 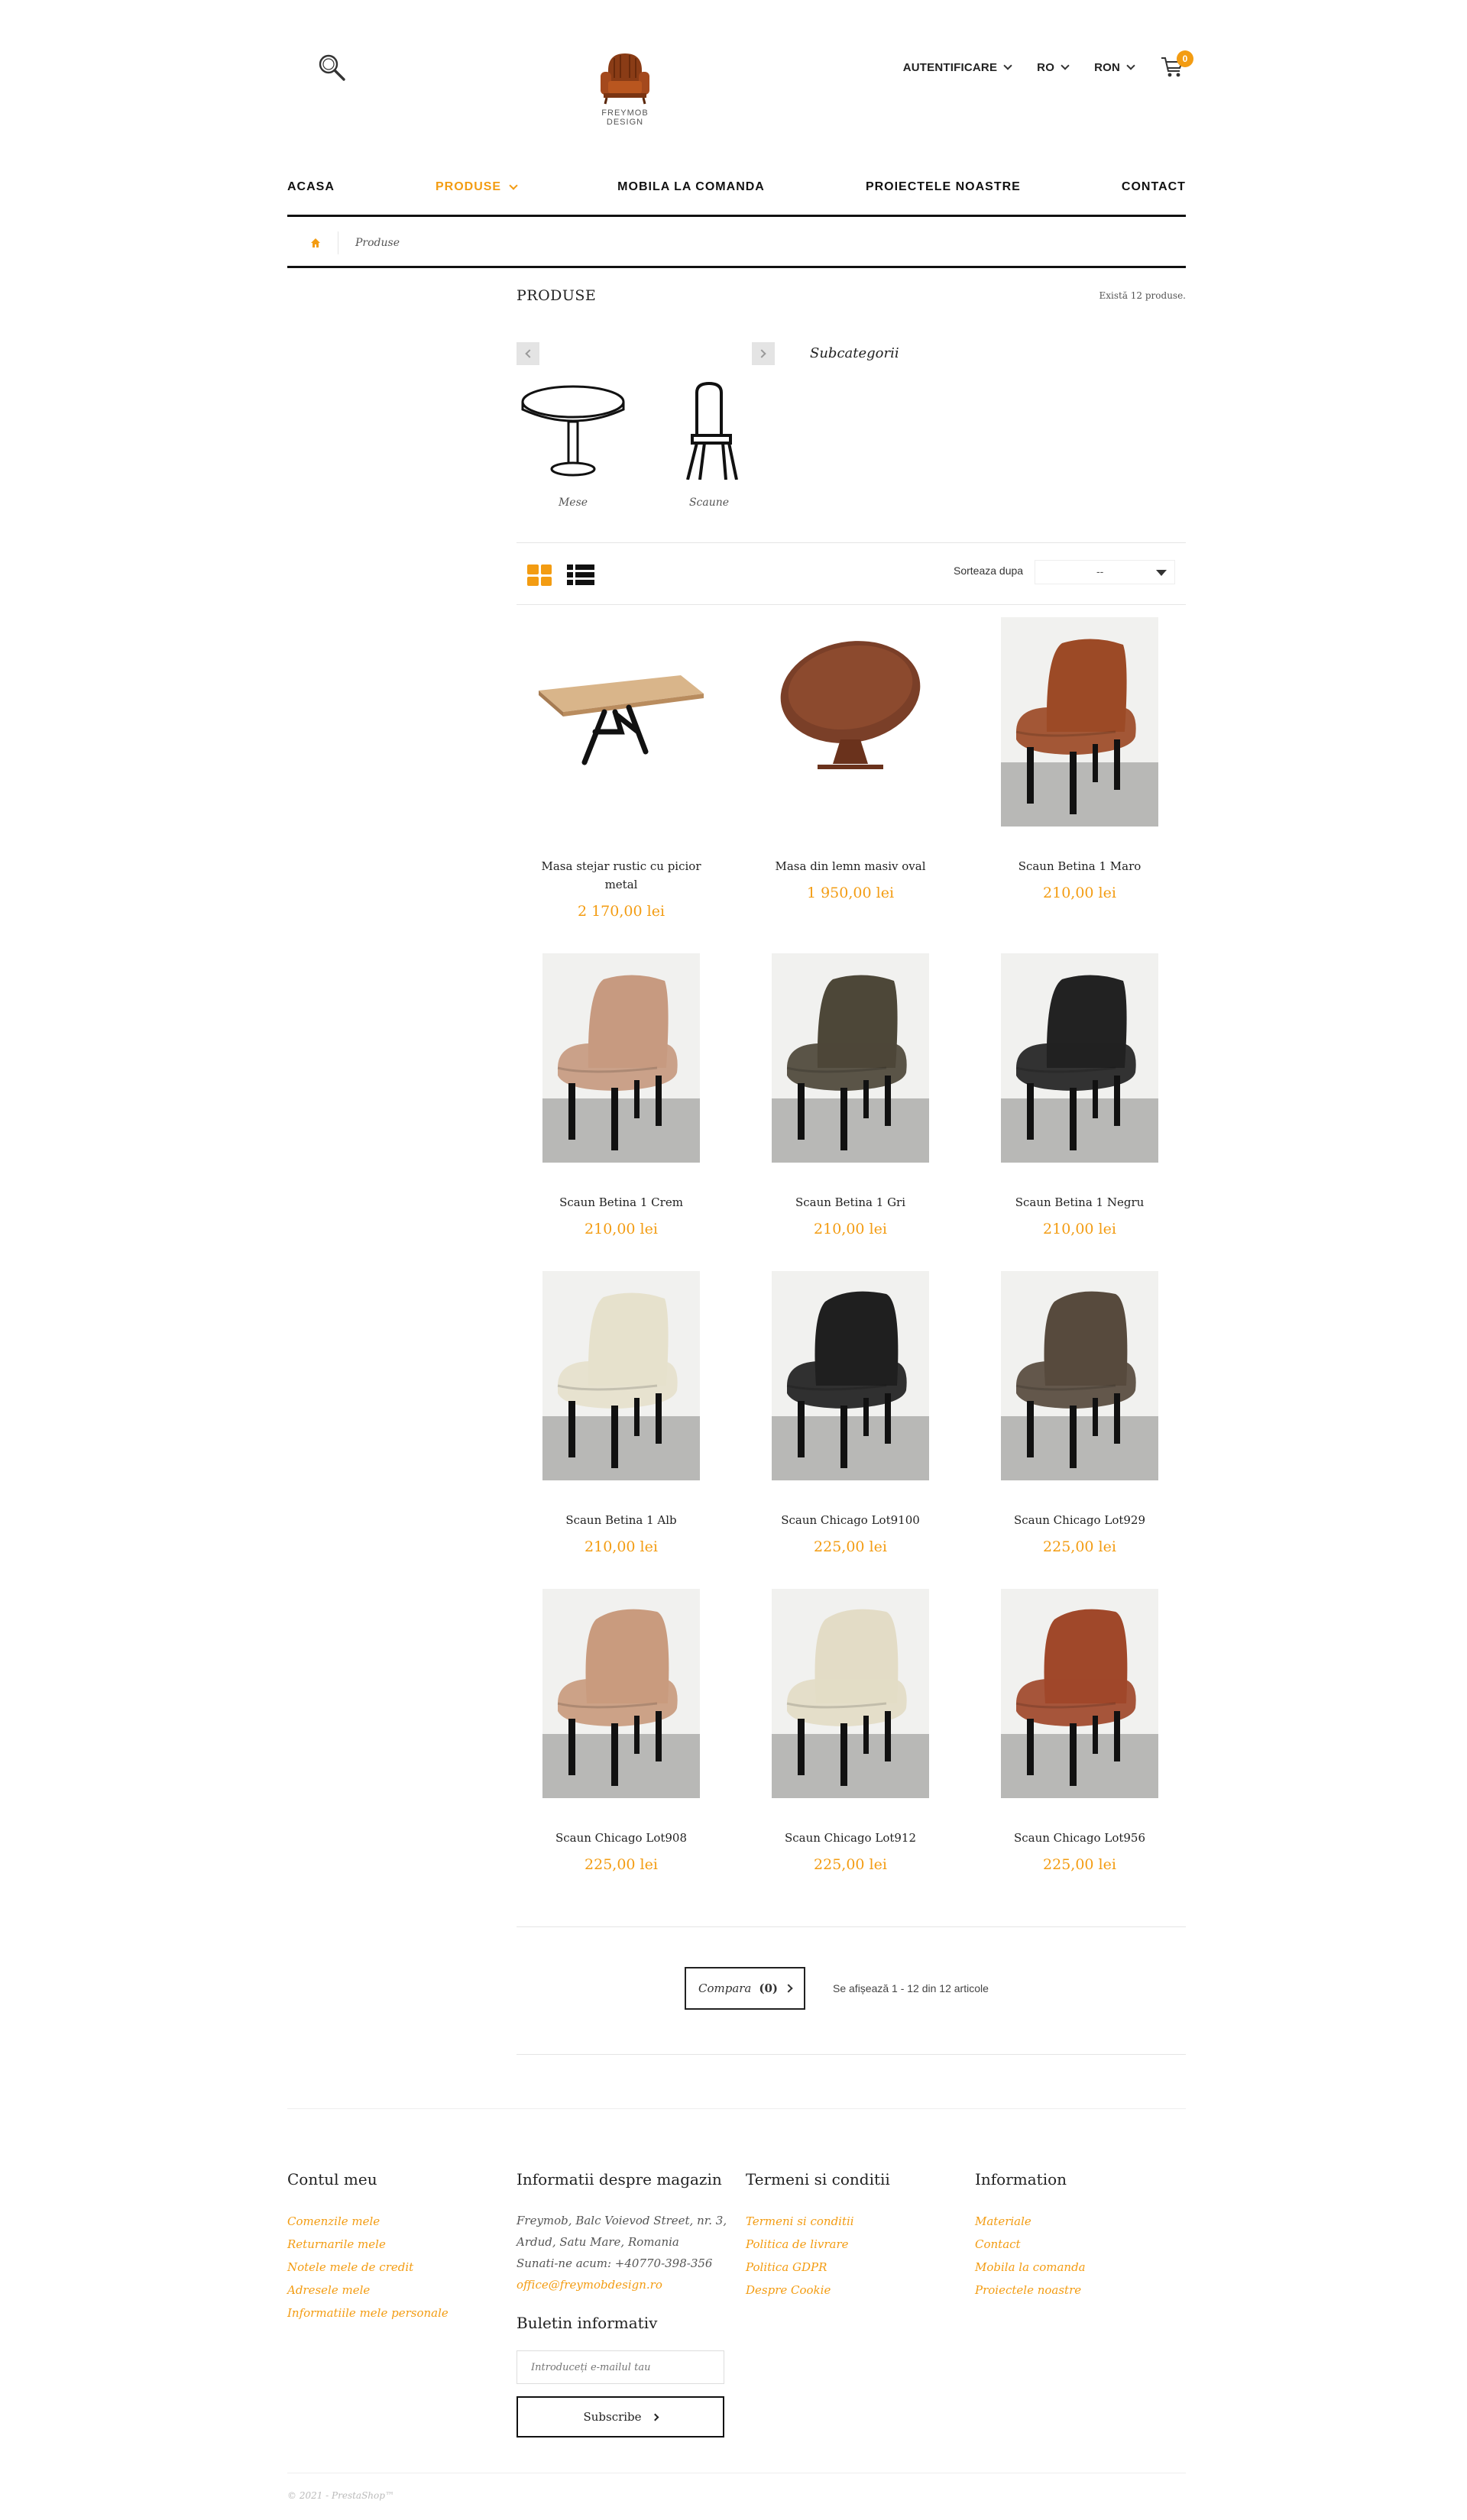 What do you see at coordinates (311, 187) in the screenshot?
I see `nav-item-acasa: ACASA` at bounding box center [311, 187].